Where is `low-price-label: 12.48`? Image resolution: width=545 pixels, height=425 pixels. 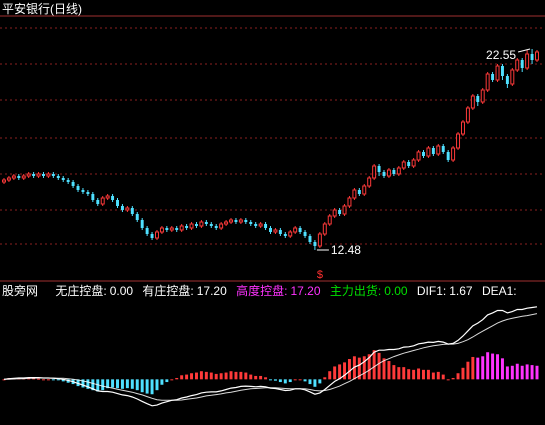 low-price-label: 12.48 is located at coordinates (346, 250).